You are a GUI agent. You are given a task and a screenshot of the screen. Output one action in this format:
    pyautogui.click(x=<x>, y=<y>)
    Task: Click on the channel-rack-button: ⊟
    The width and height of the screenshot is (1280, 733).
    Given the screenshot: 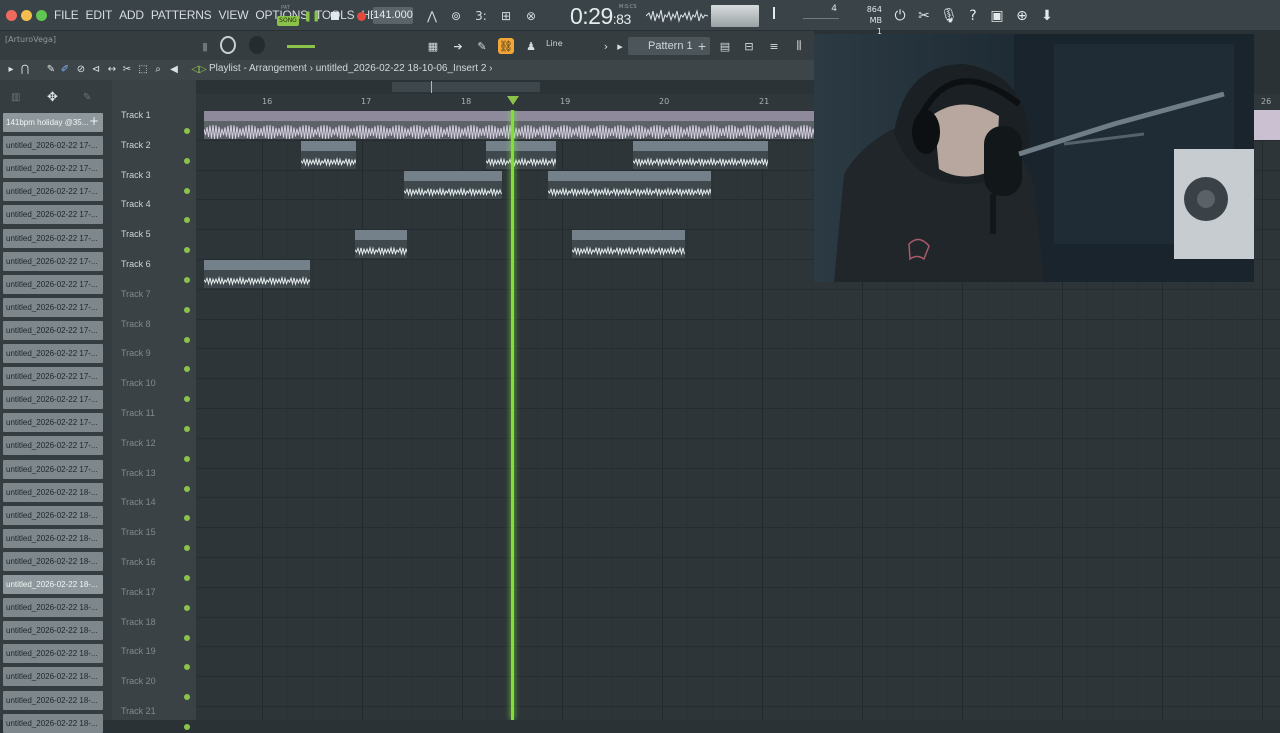 What is the action you would take?
    pyautogui.click(x=749, y=46)
    